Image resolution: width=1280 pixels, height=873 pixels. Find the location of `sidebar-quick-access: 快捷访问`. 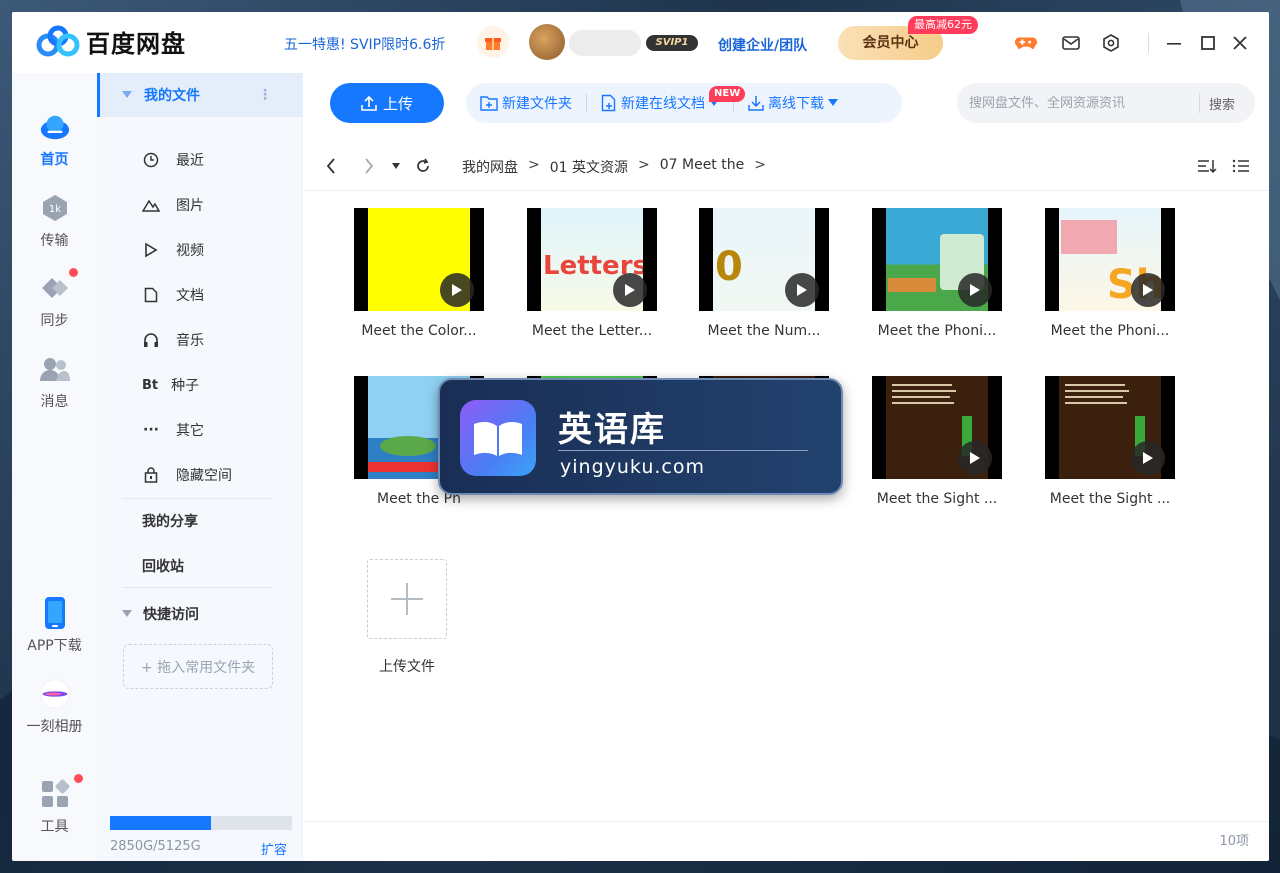

sidebar-quick-access: 快捷访问 is located at coordinates (199, 614).